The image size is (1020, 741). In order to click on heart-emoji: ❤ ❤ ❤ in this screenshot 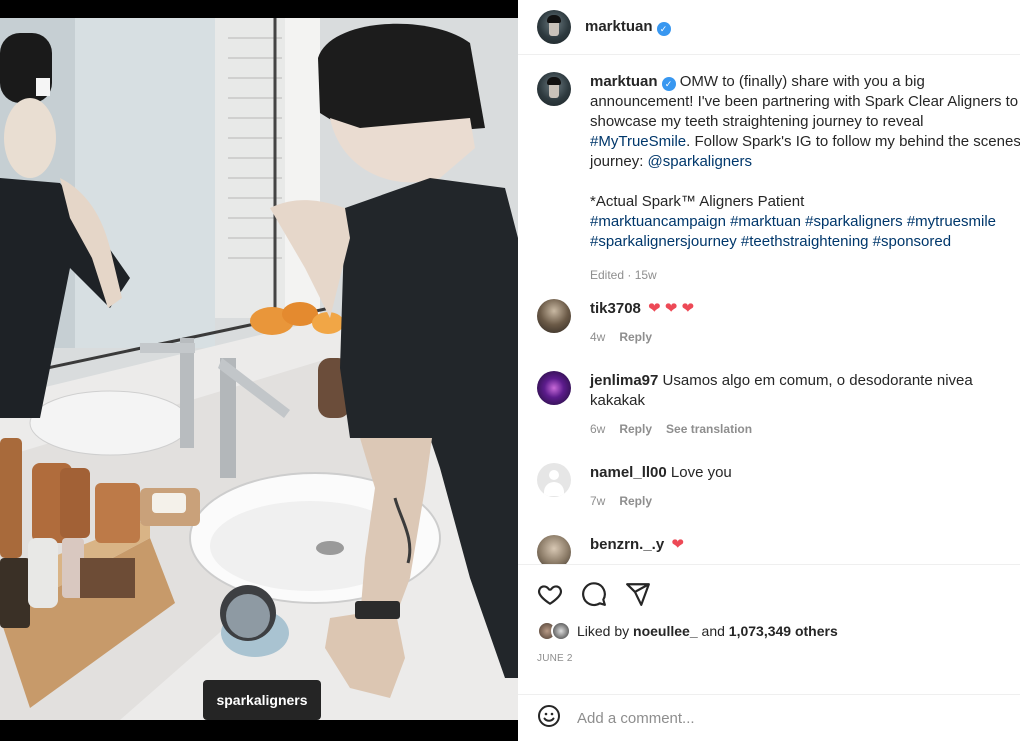, I will do `click(671, 308)`.